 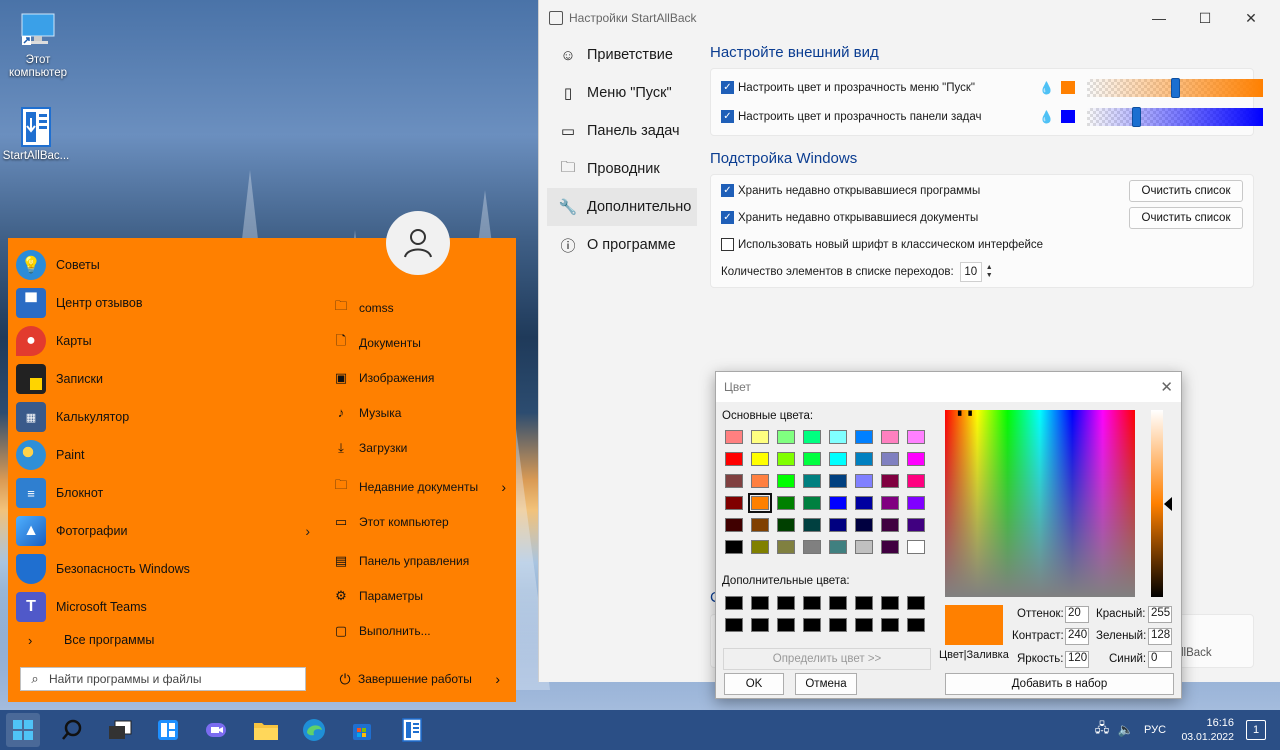 I want to click on startallback-taskbar-button, so click(x=412, y=730).